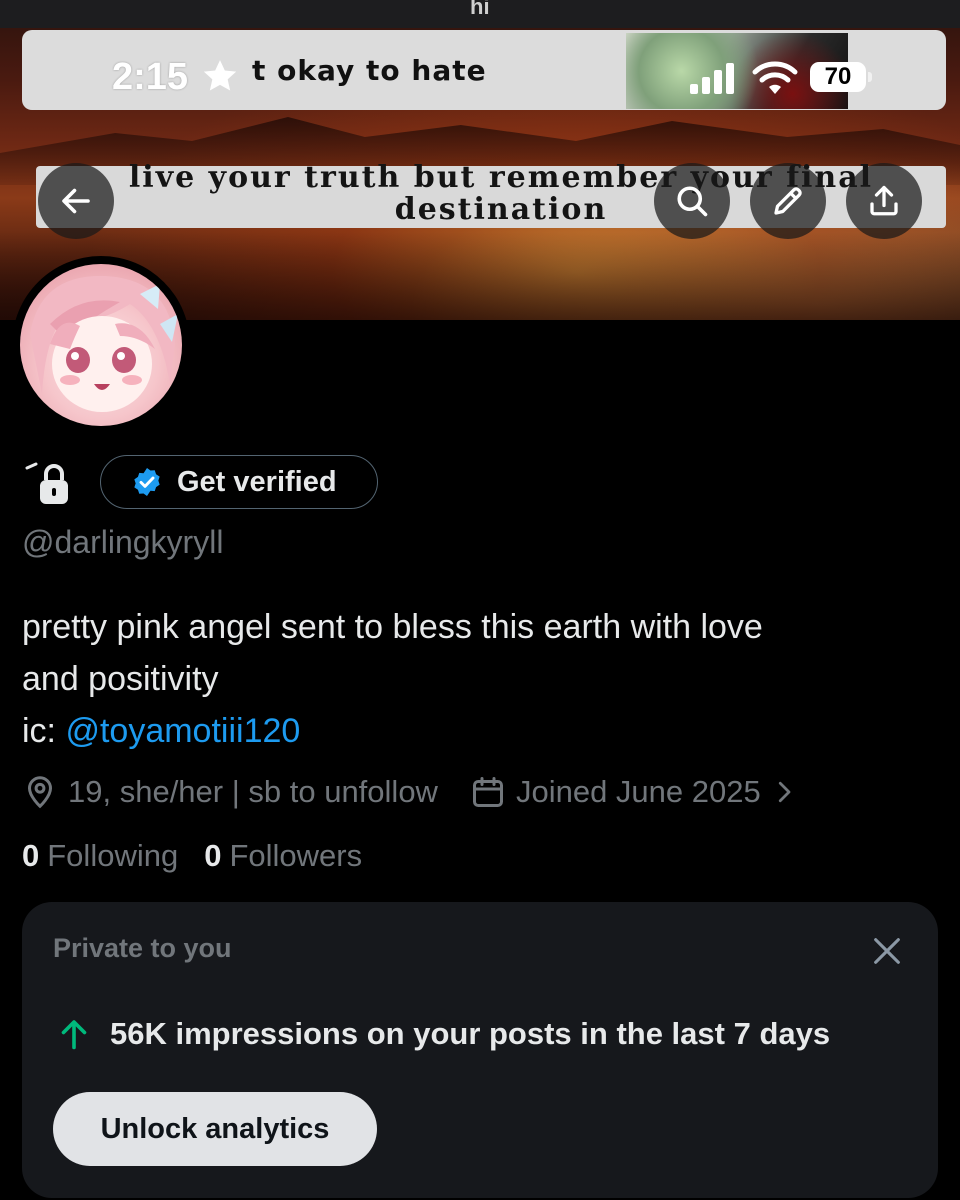 This screenshot has width=960, height=1200. I want to click on banner-meme-text-1: t okay to hate, so click(369, 70).